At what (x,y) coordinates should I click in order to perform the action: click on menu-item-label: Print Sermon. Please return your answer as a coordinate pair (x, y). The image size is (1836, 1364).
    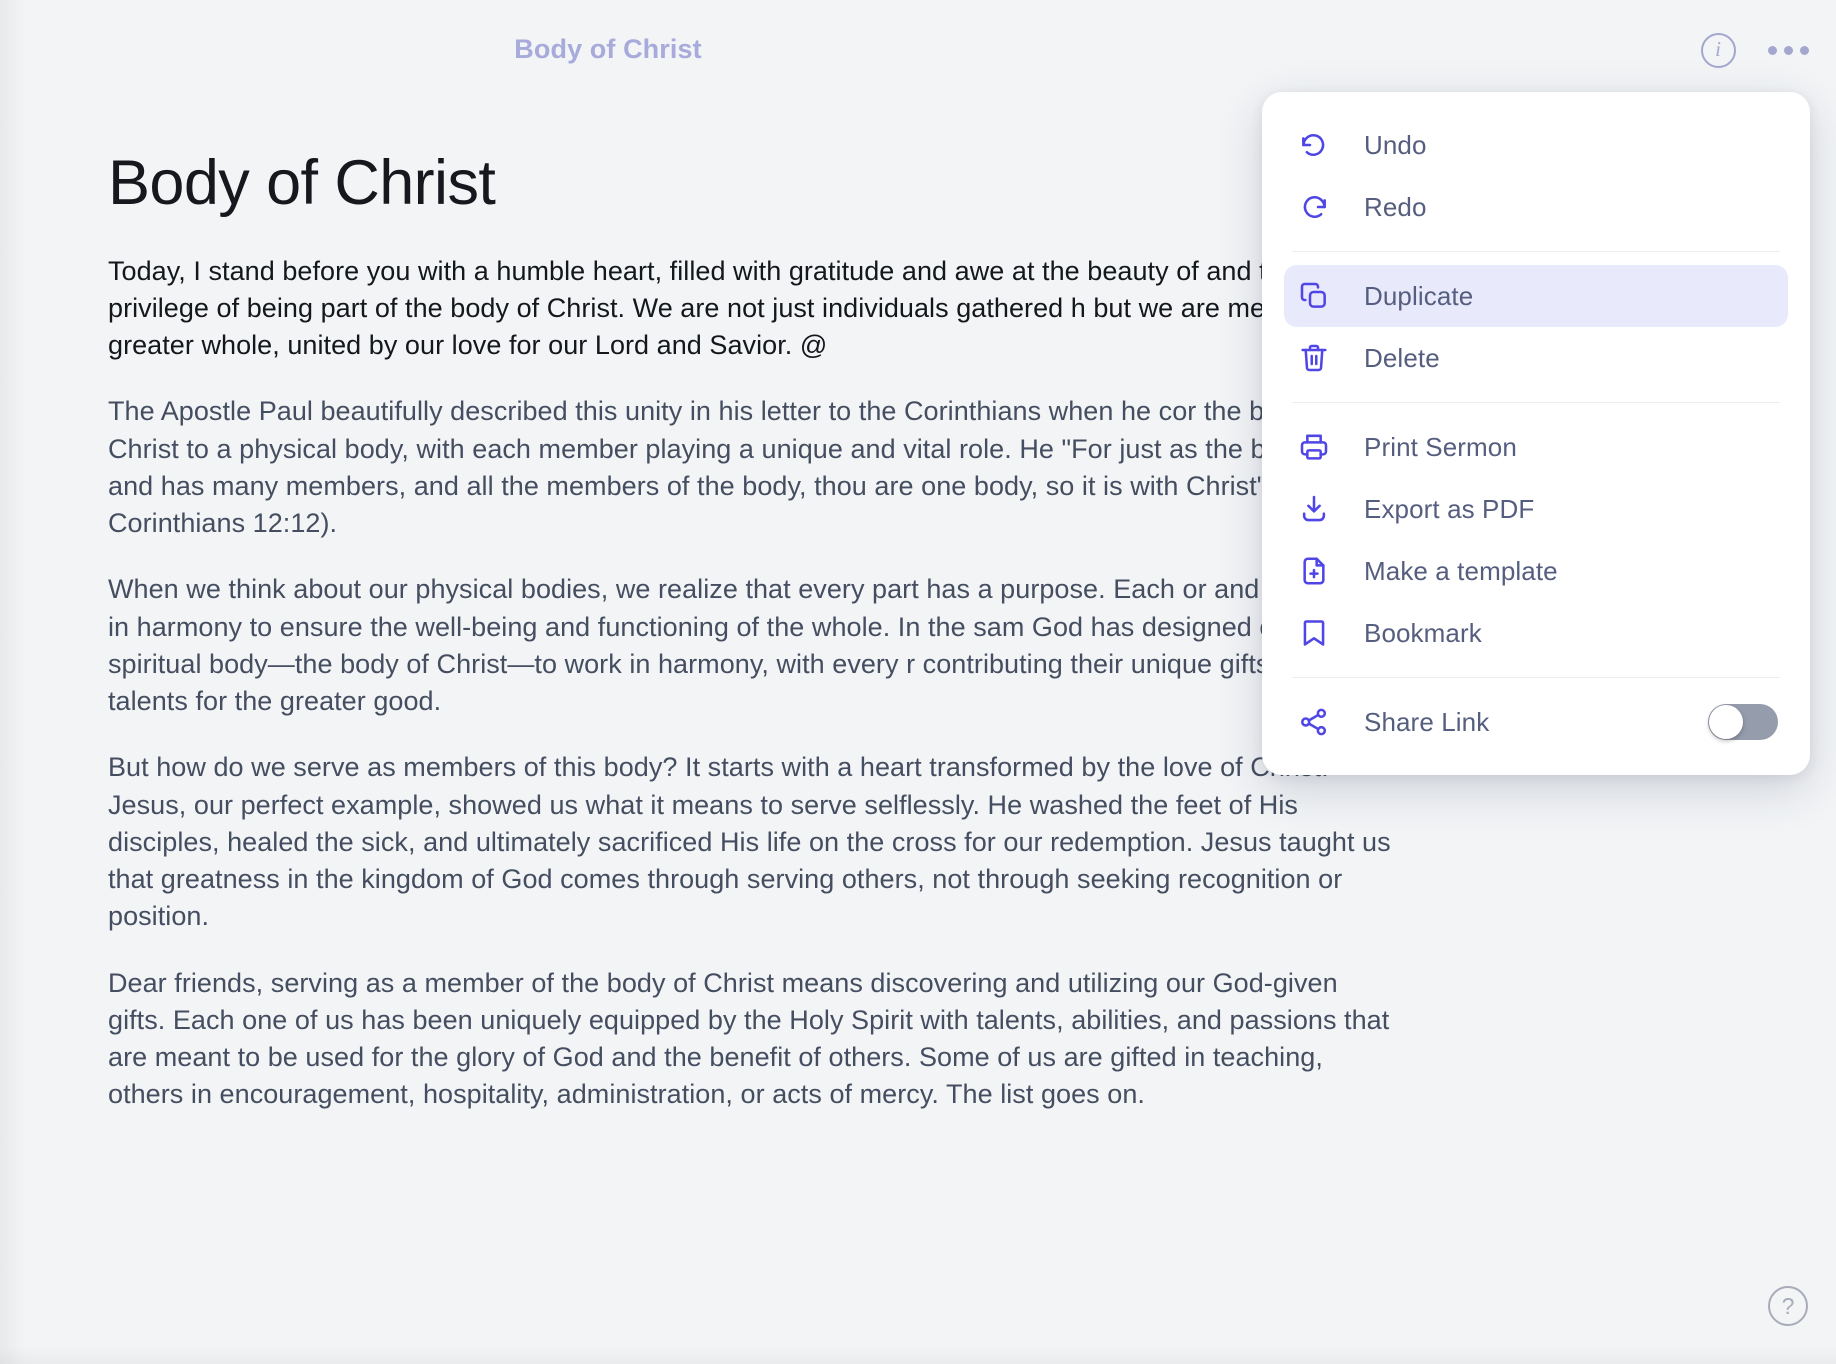
    Looking at the image, I should click on (1440, 446).